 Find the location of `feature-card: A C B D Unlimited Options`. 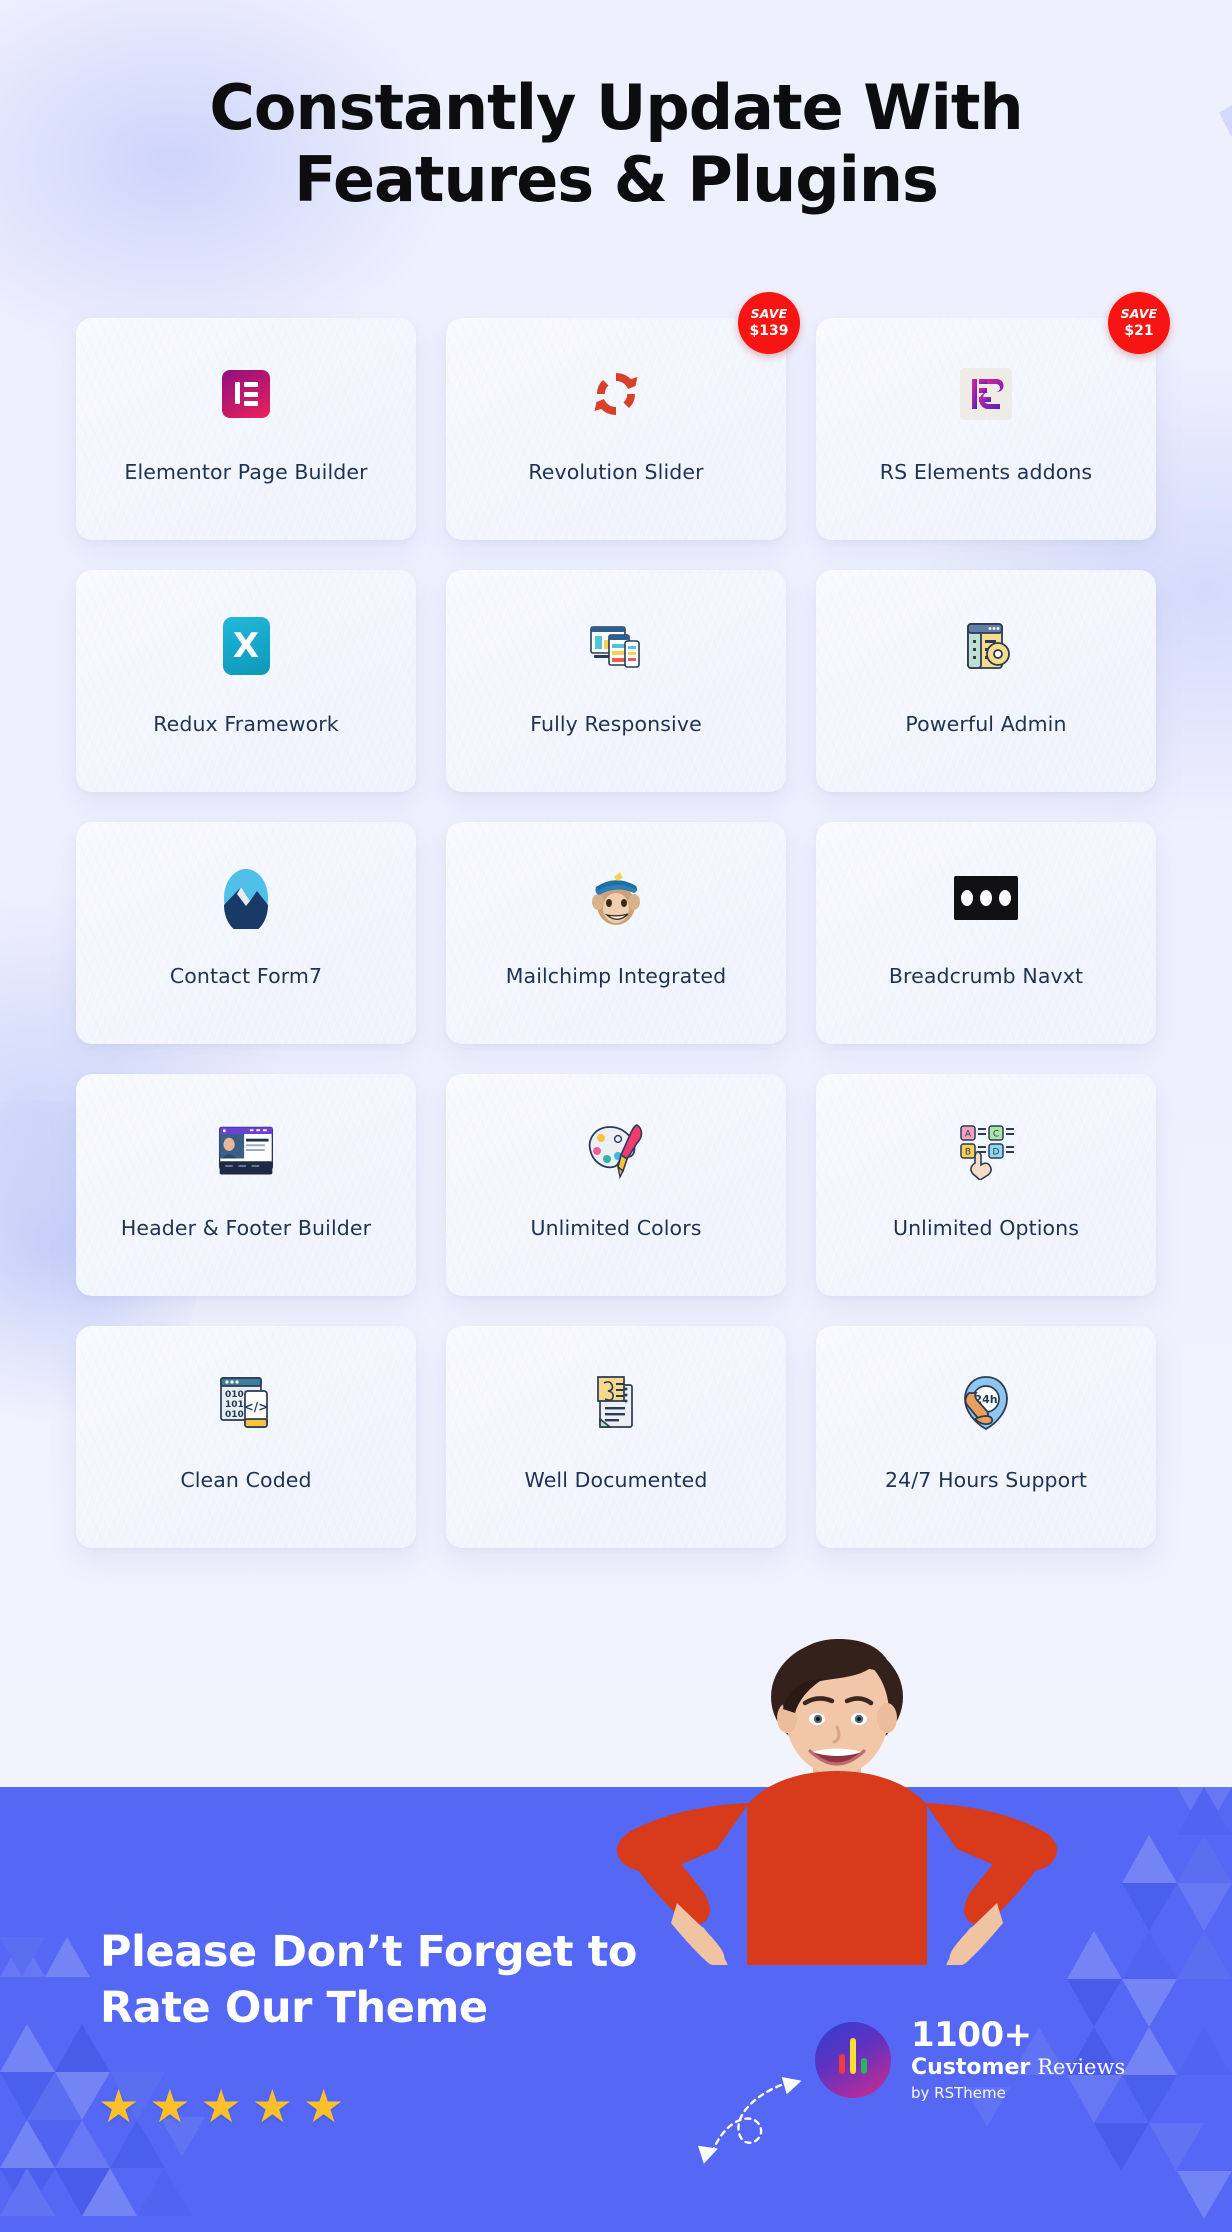

feature-card: A C B D Unlimited Options is located at coordinates (986, 1185).